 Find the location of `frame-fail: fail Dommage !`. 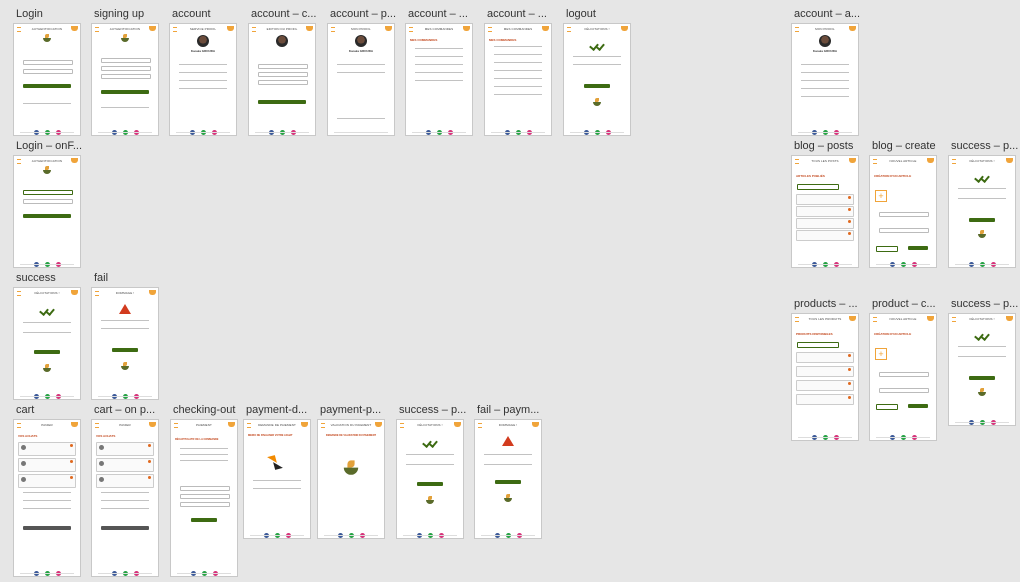

frame-fail: fail Dommage ! is located at coordinates (125, 335).